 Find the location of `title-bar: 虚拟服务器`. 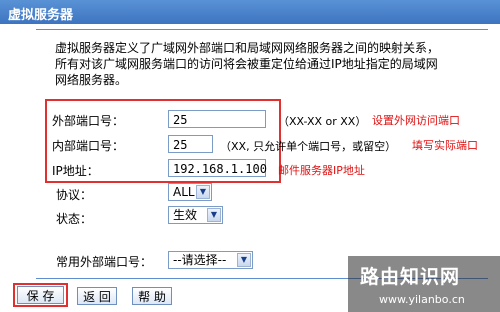

title-bar: 虚拟服务器 is located at coordinates (250, 12).